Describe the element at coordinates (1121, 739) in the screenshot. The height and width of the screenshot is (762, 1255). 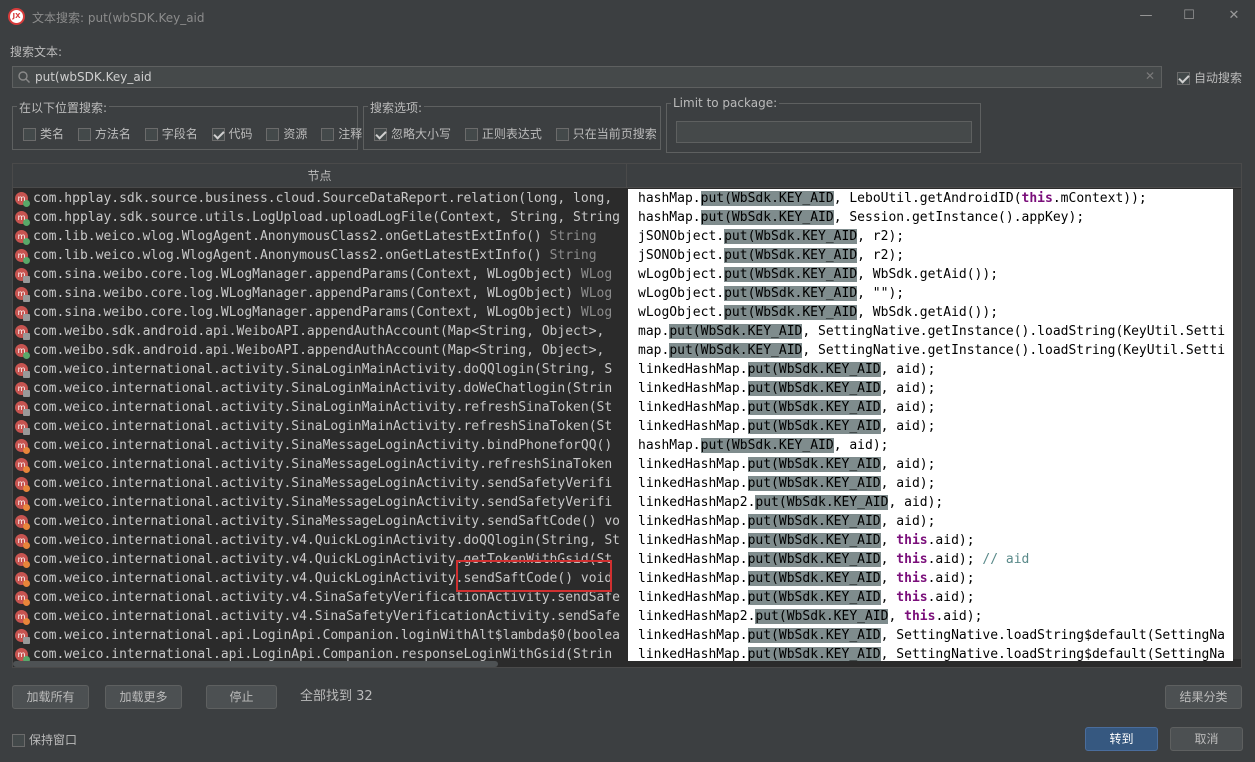
I see `goto-button: 转到` at that location.